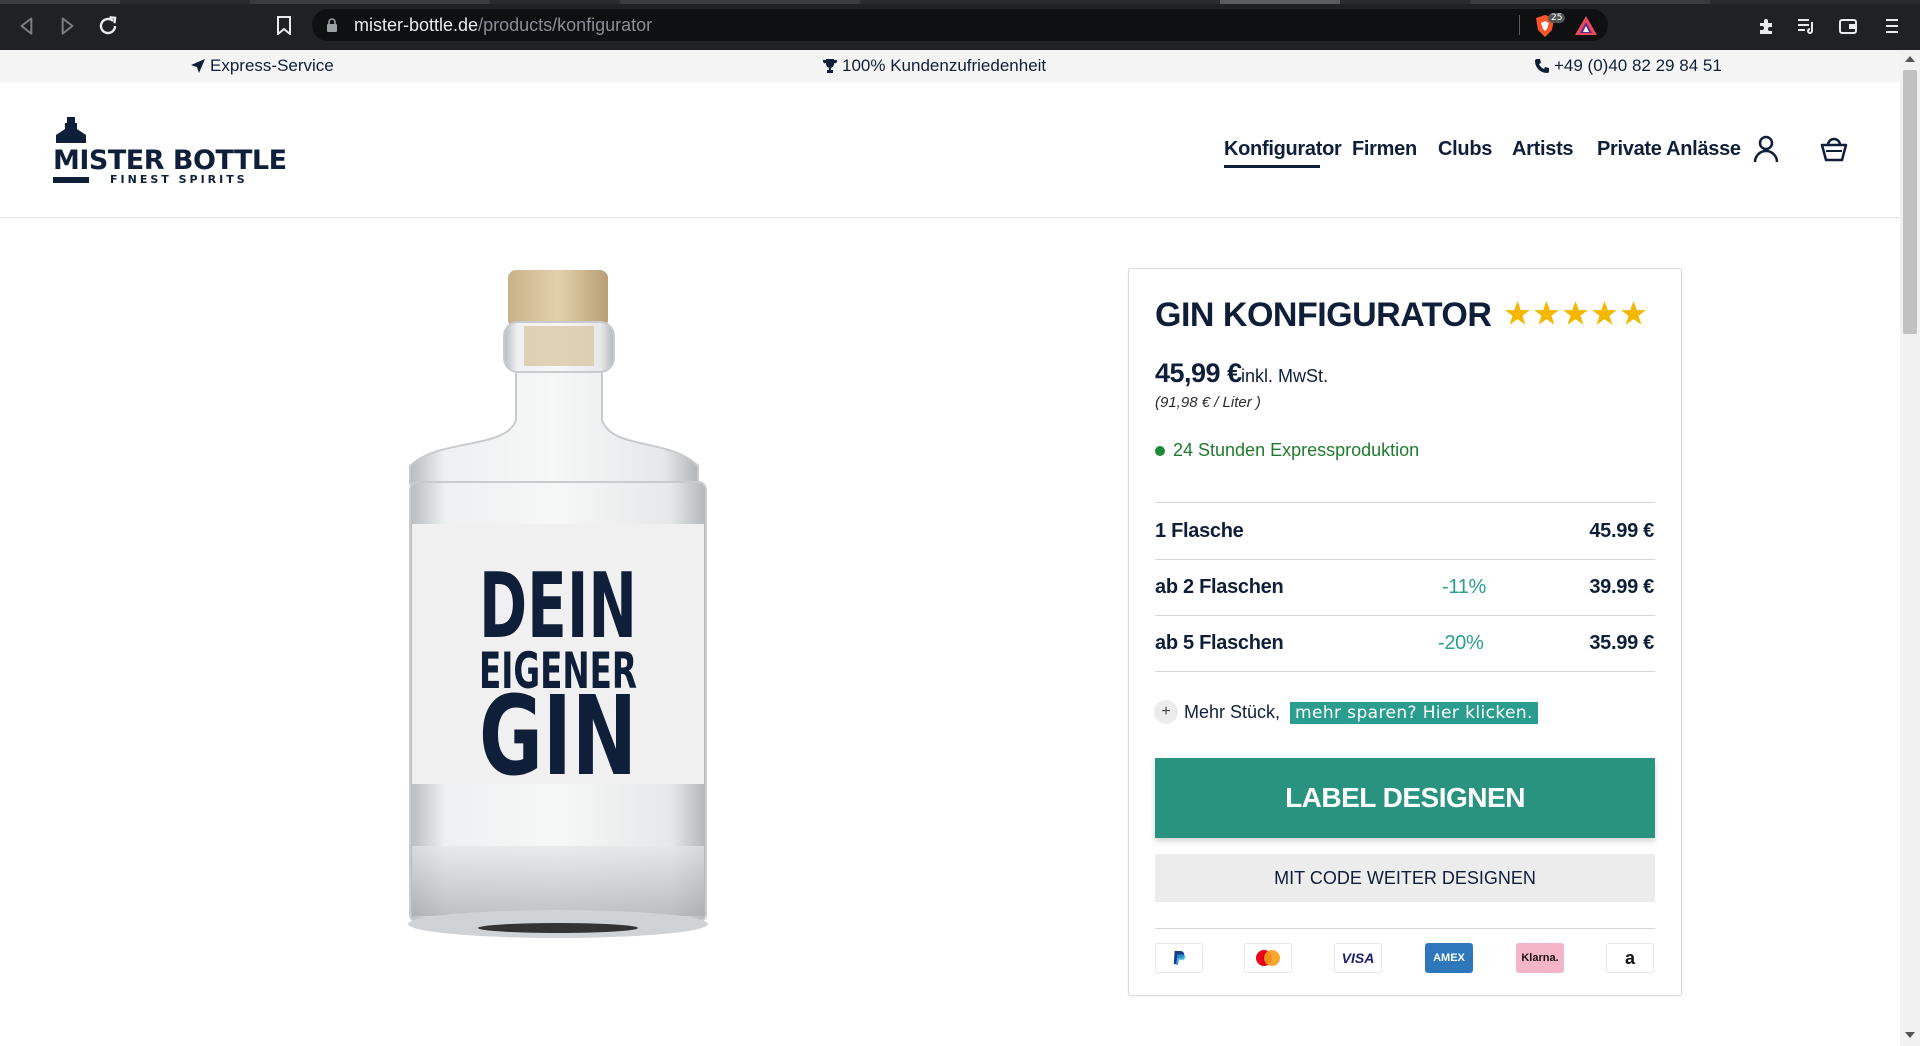  Describe the element at coordinates (1208, 402) in the screenshot. I see `price-per-liter: (91,98 € / Liter )` at that location.